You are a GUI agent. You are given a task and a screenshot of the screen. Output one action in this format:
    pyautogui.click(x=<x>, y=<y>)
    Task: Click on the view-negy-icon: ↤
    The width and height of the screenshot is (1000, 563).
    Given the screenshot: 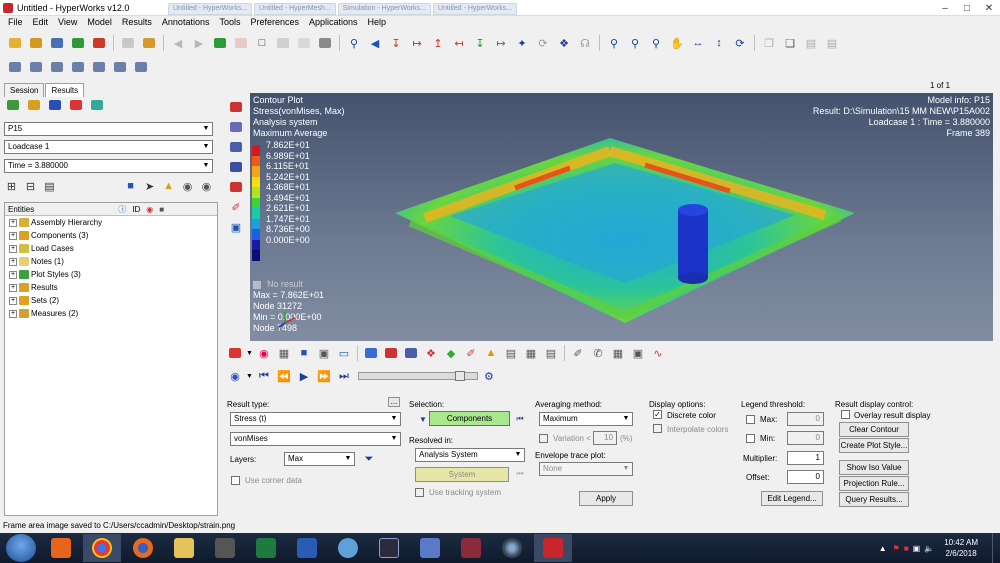 What is the action you would take?
    pyautogui.click(x=459, y=43)
    